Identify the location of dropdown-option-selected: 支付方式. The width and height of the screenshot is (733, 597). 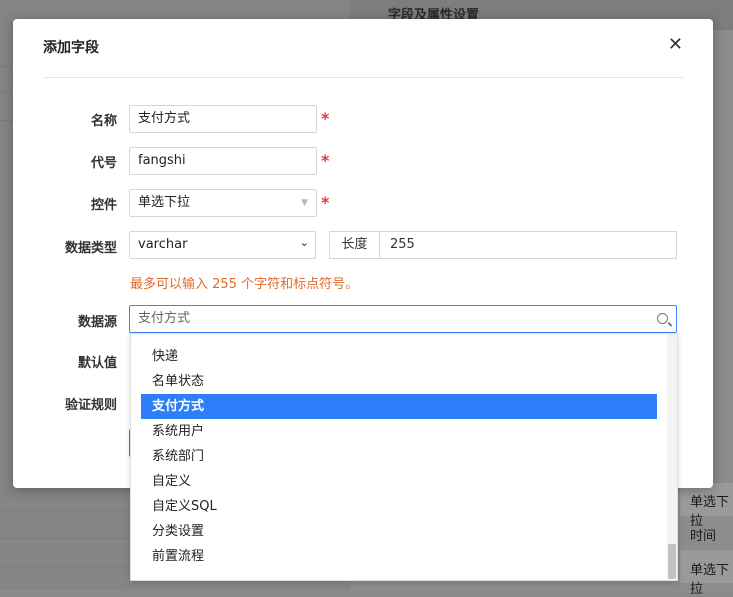
(399, 406).